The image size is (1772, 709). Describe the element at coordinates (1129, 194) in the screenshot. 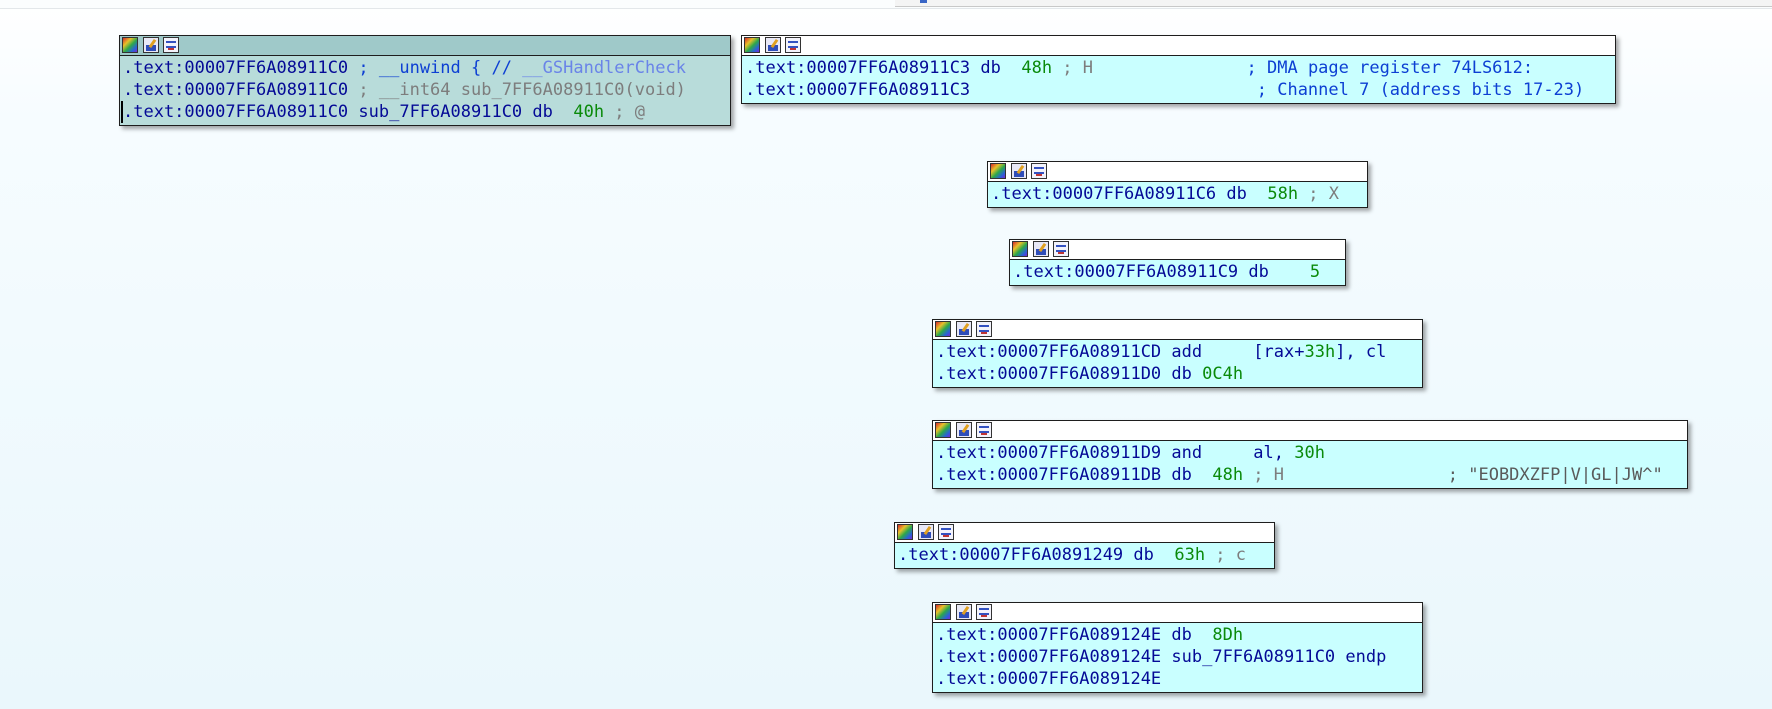

I see `line-segment-addr: .text:00007FF6A08911C6 db` at that location.